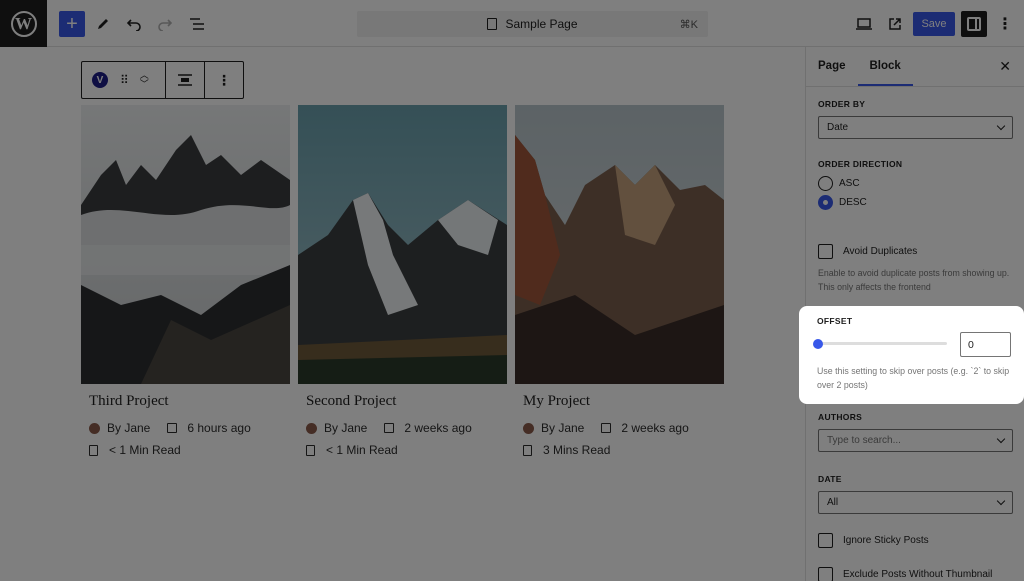 The image size is (1024, 581). I want to click on undo-icon, so click(134, 24).